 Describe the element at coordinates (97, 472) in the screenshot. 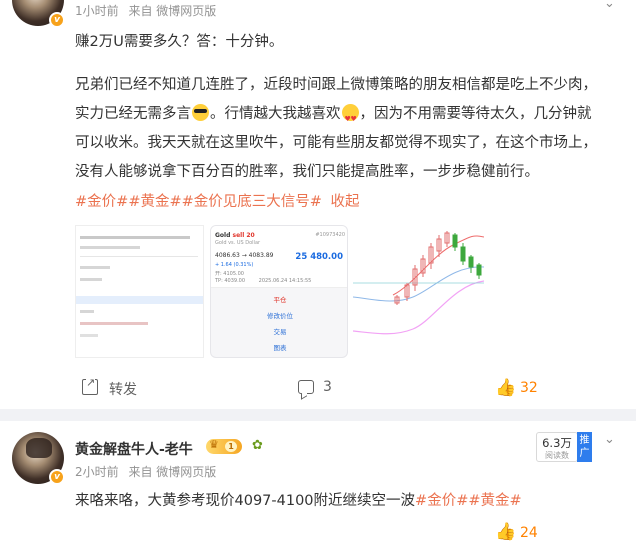

I see `post-time: 2小时前` at that location.